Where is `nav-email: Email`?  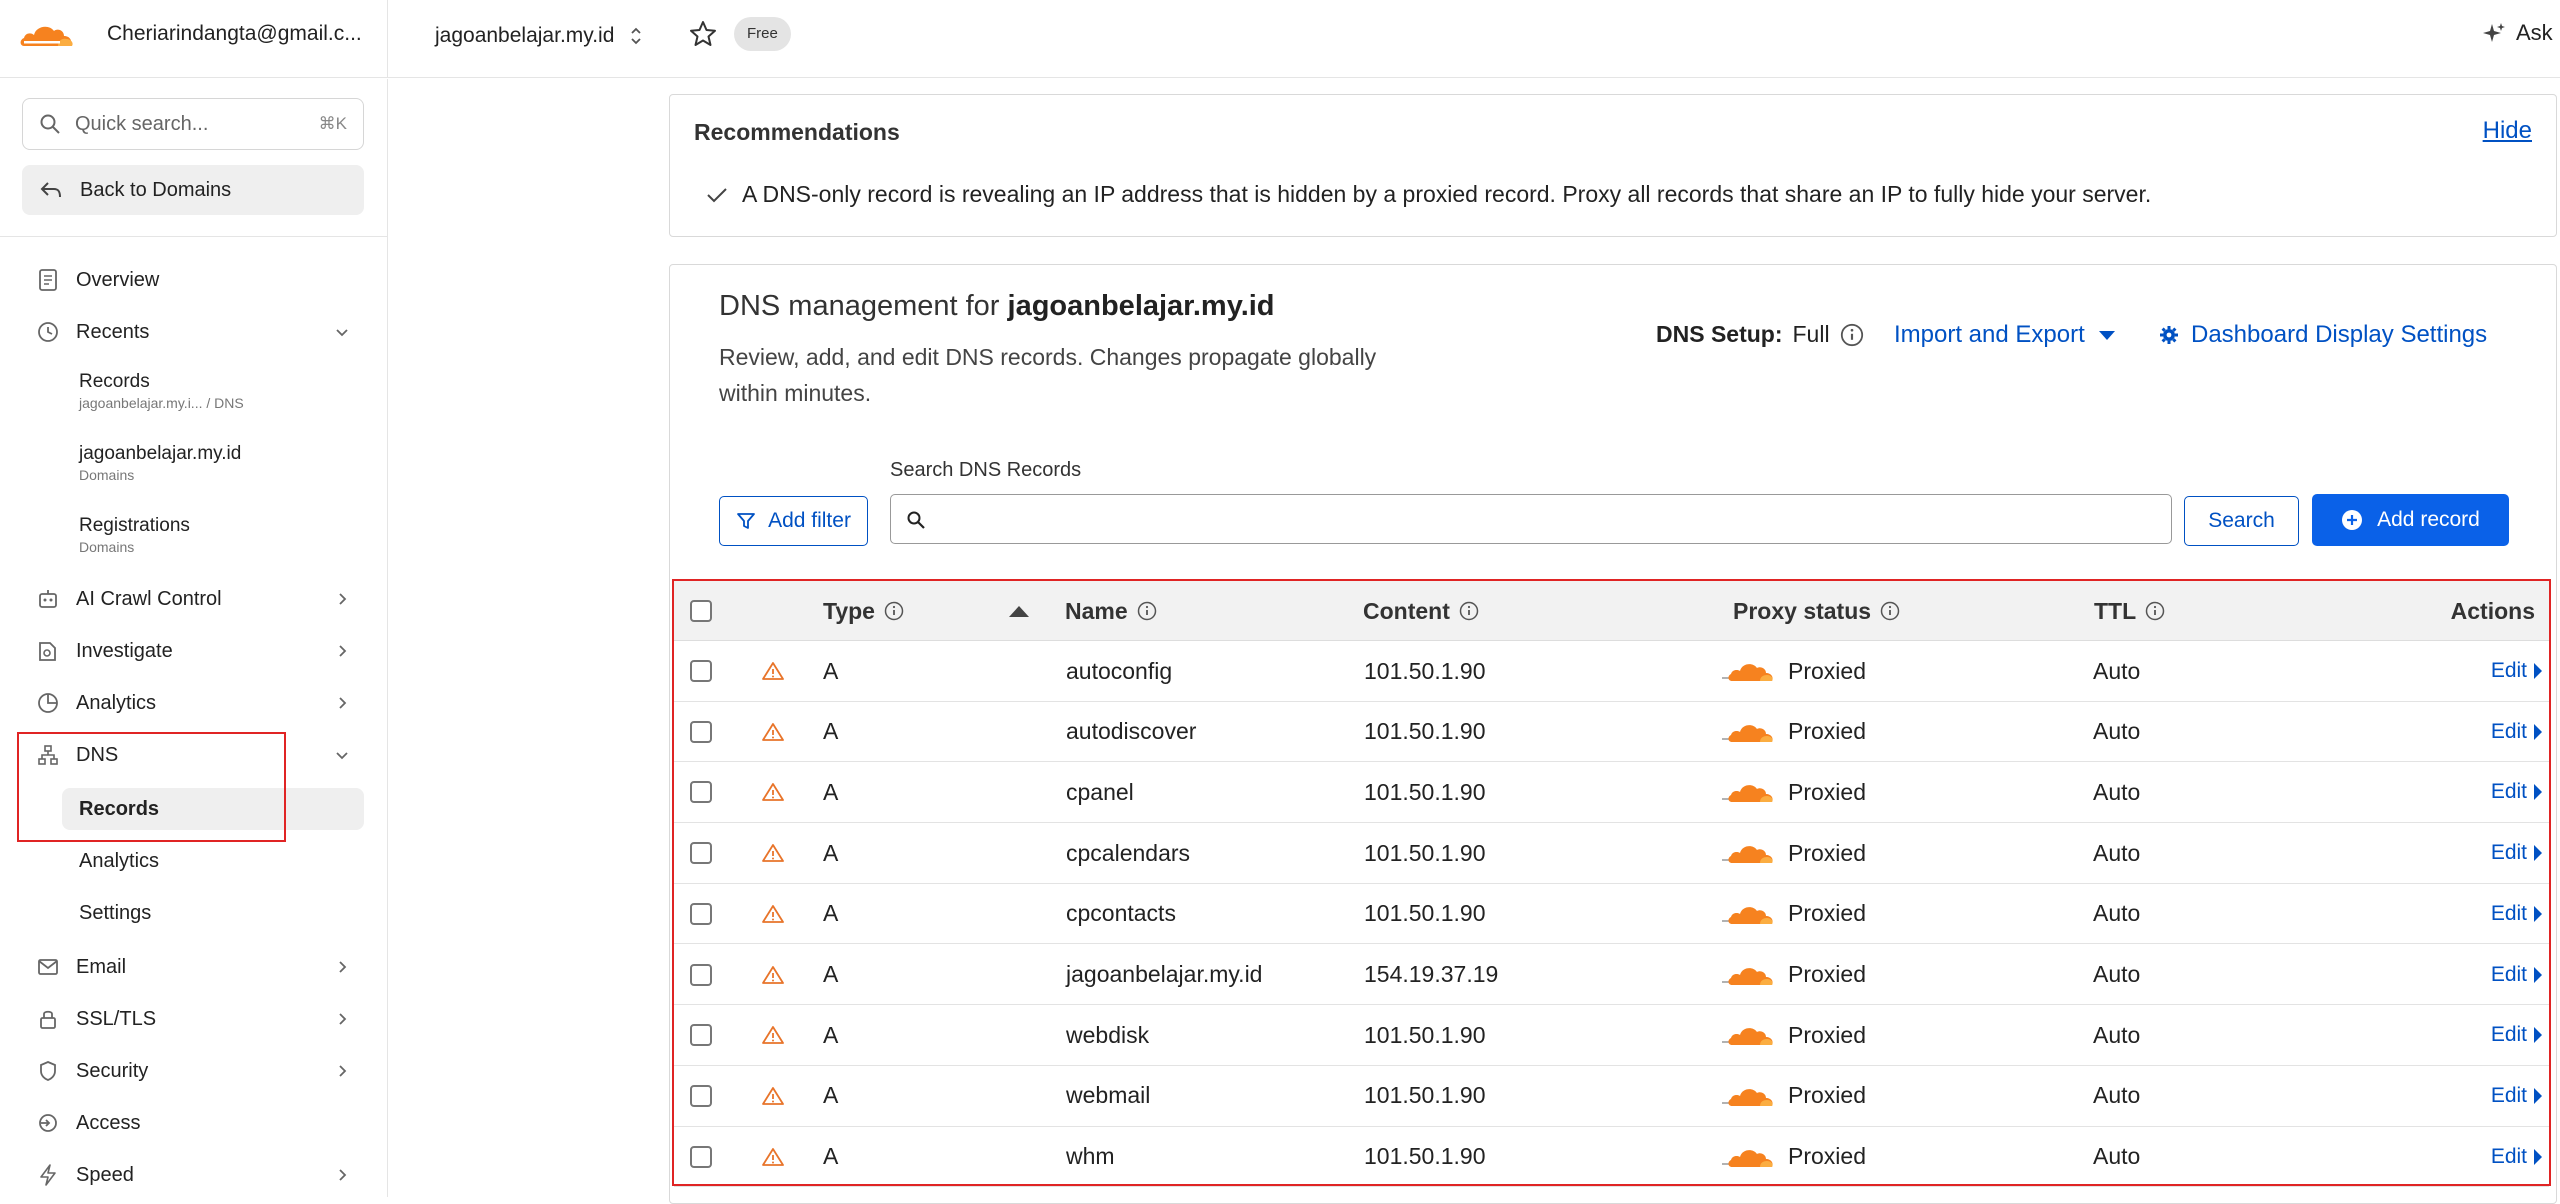 nav-email: Email is located at coordinates (193, 967).